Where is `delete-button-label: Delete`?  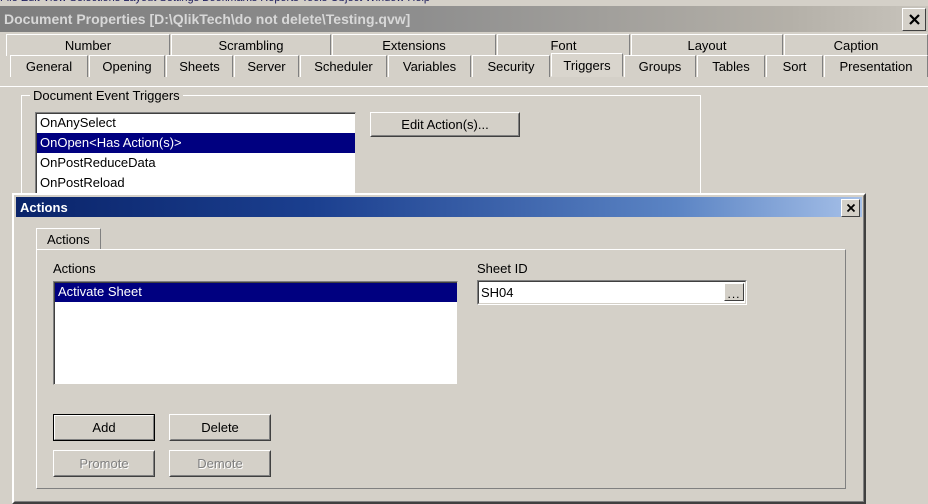
delete-button-label: Delete is located at coordinates (220, 427).